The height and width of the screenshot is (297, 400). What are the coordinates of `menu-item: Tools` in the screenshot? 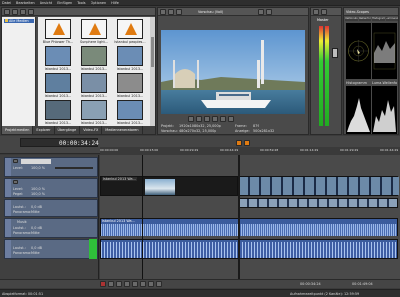 It's located at (81, 3).